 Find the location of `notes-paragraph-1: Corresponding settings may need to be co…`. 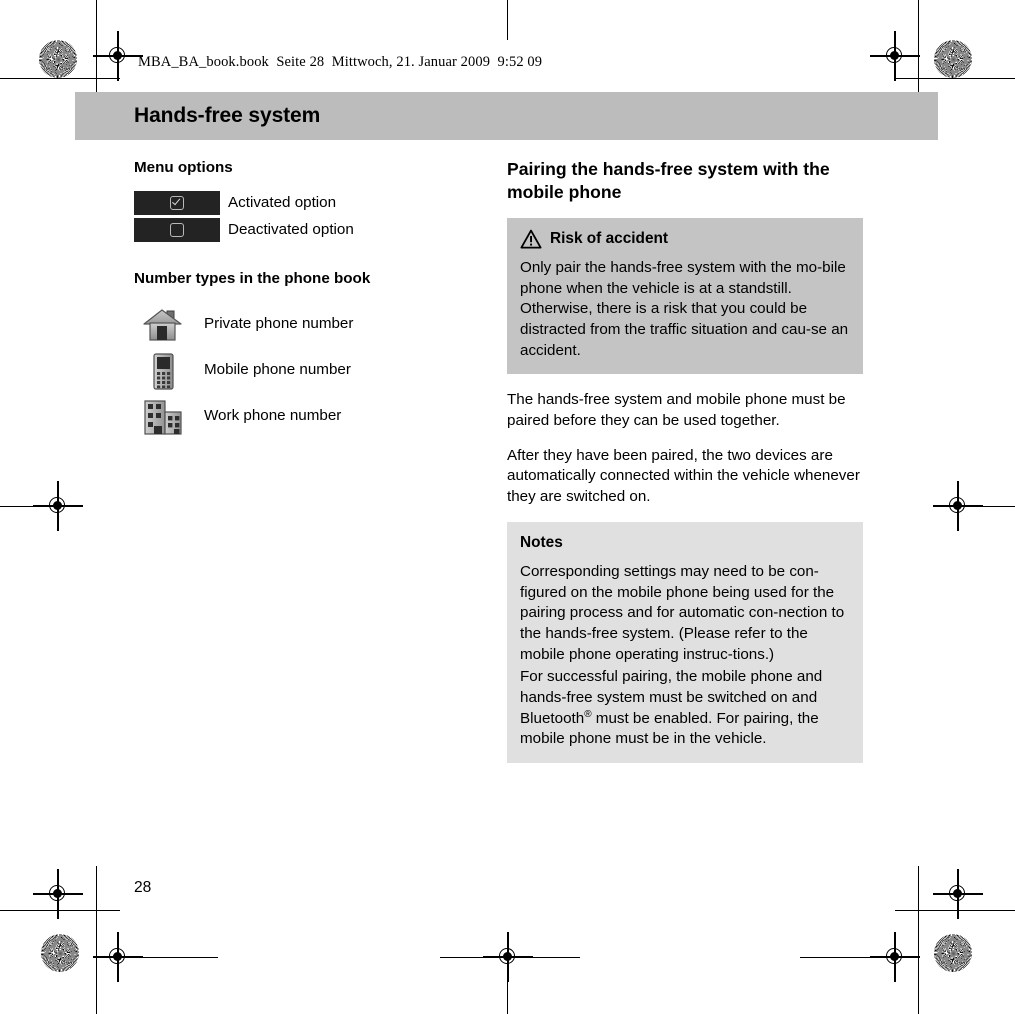

notes-paragraph-1: Corresponding settings may need to be co… is located at coordinates (682, 613).